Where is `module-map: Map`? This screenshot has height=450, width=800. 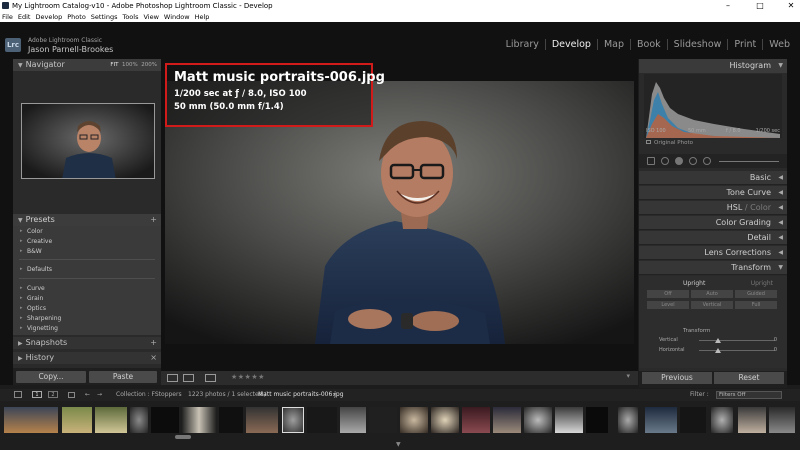
module-map: Map is located at coordinates (613, 44).